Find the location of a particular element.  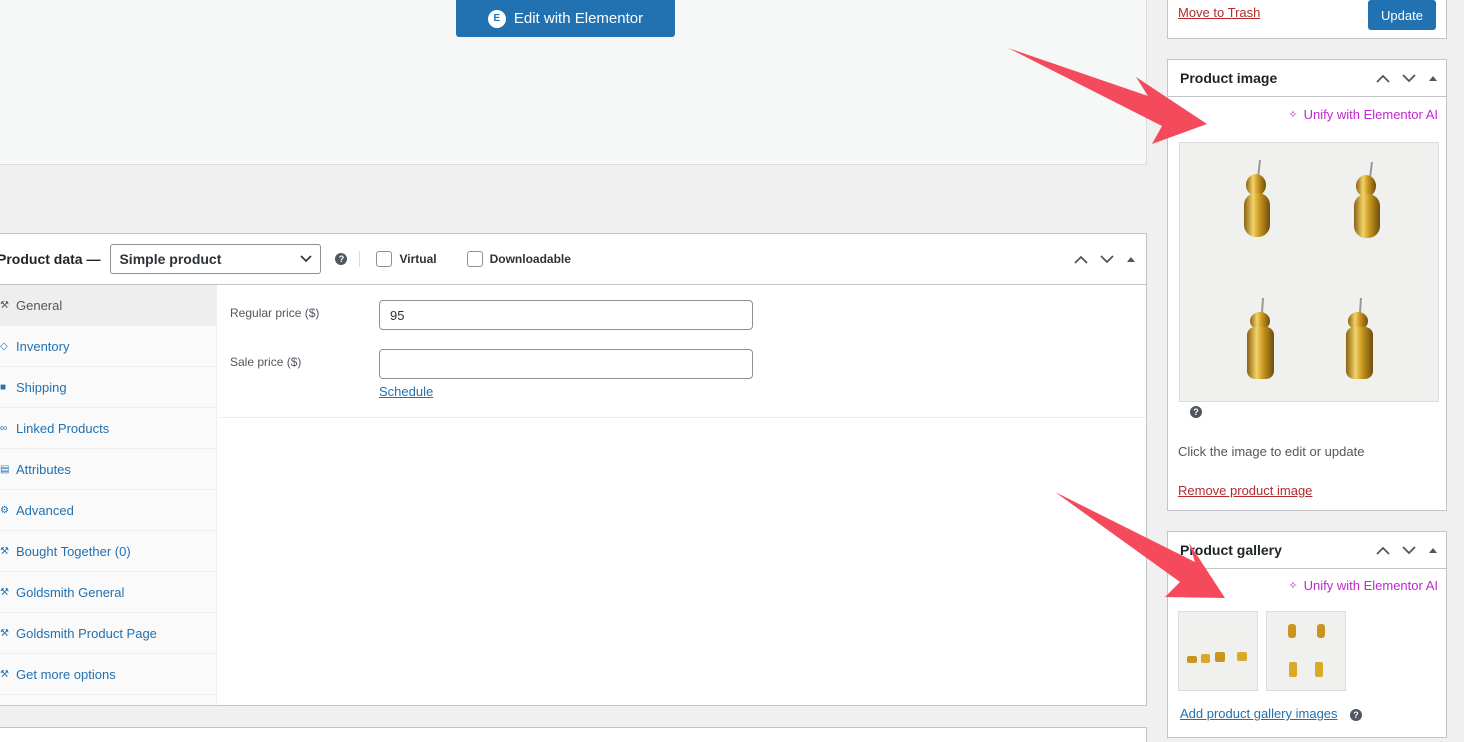

product-gallery-header: Product gallery is located at coordinates (1307, 550).